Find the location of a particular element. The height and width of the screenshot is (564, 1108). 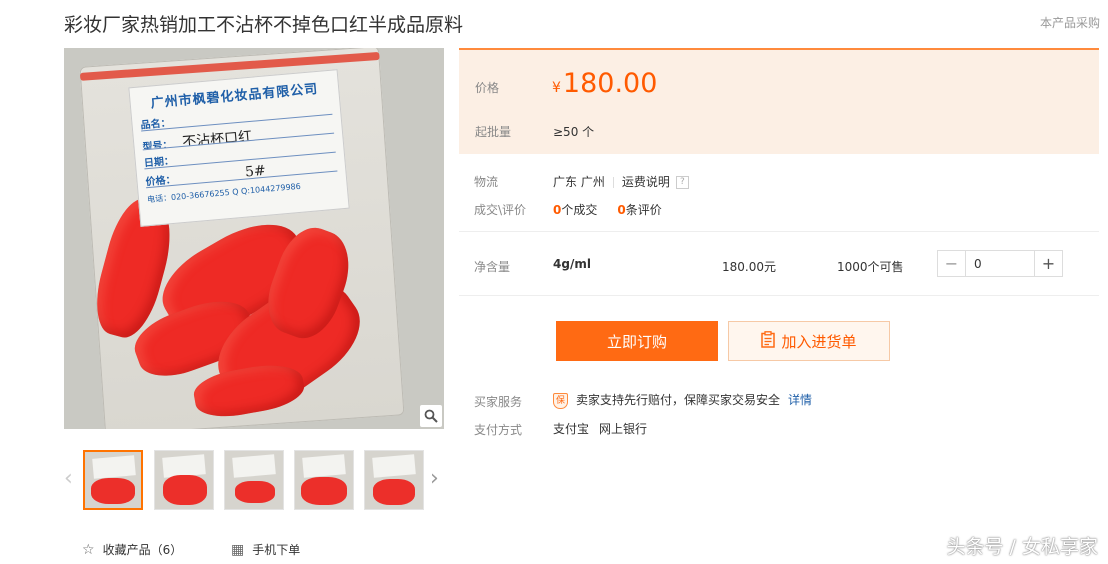

favorite-label: 收藏产品（6） is located at coordinates (142, 550).